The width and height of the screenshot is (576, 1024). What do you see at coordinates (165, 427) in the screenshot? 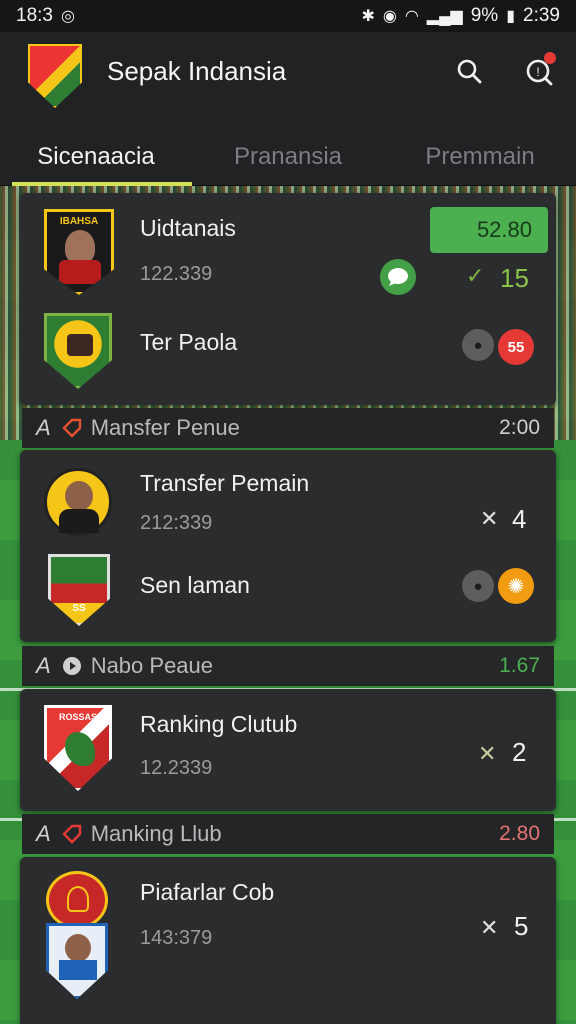
I see `section-title: Mansfer Penue` at bounding box center [165, 427].